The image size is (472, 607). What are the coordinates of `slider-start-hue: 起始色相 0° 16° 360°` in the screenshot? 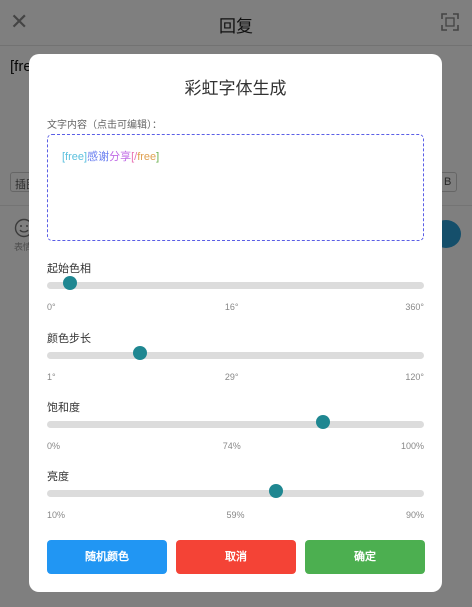 It's located at (235, 290).